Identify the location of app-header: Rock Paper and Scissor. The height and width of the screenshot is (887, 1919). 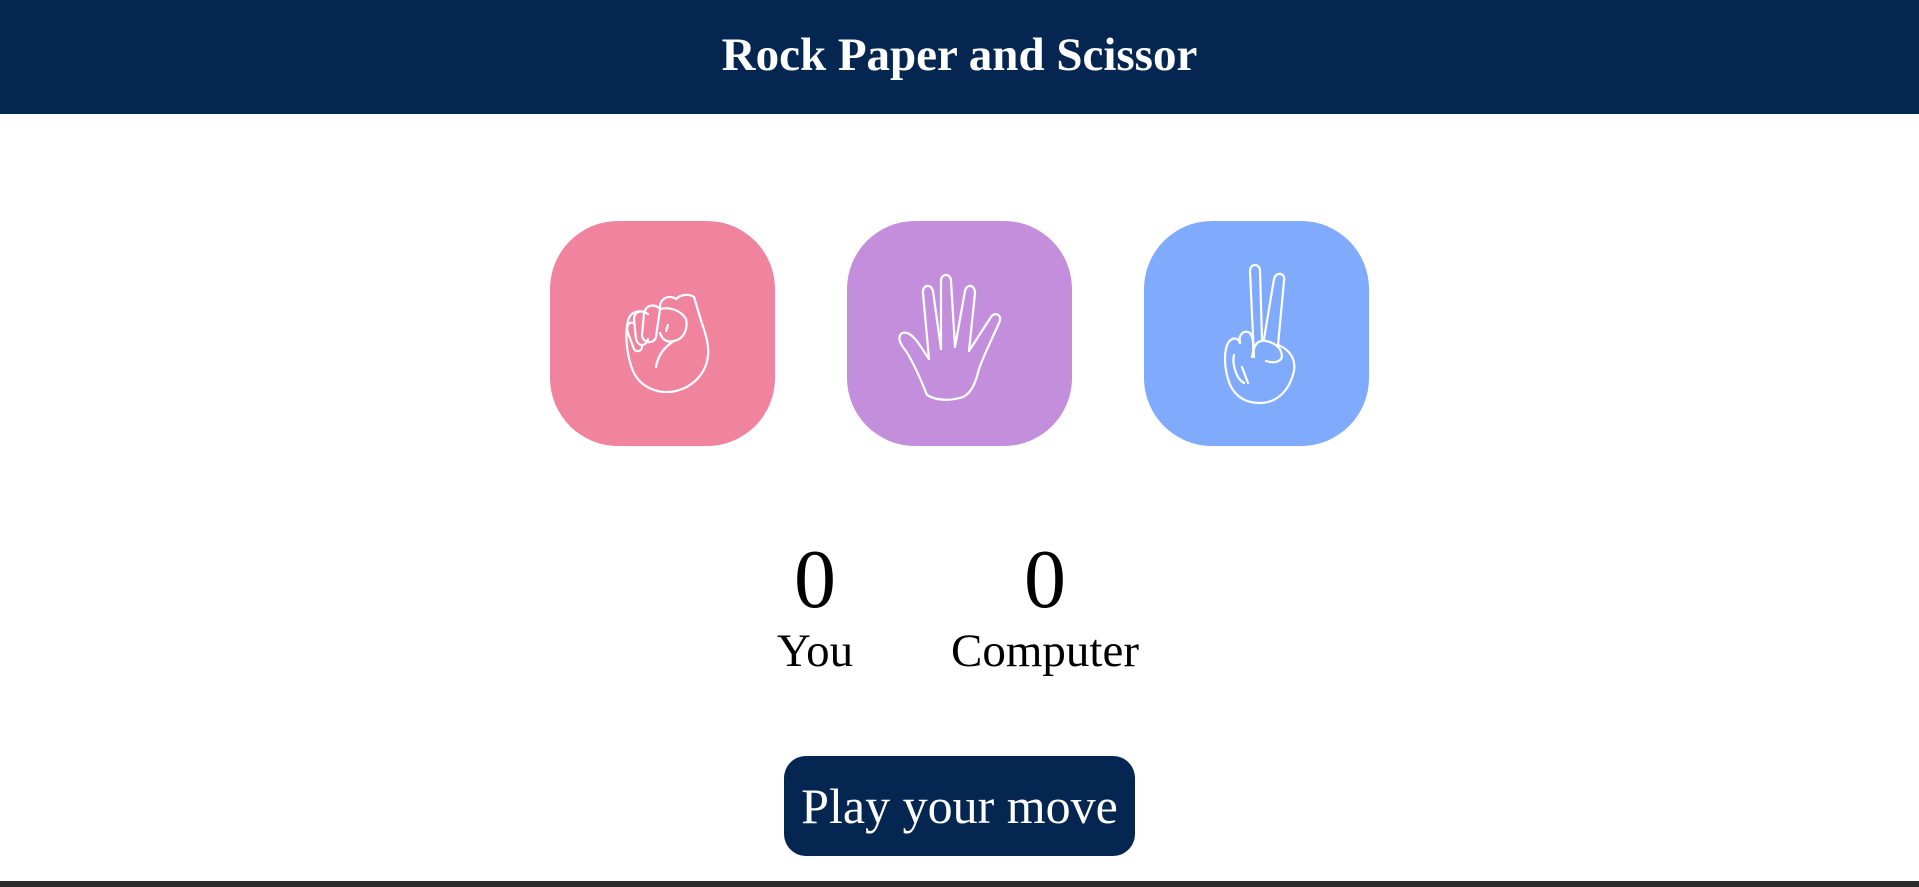
(959, 57).